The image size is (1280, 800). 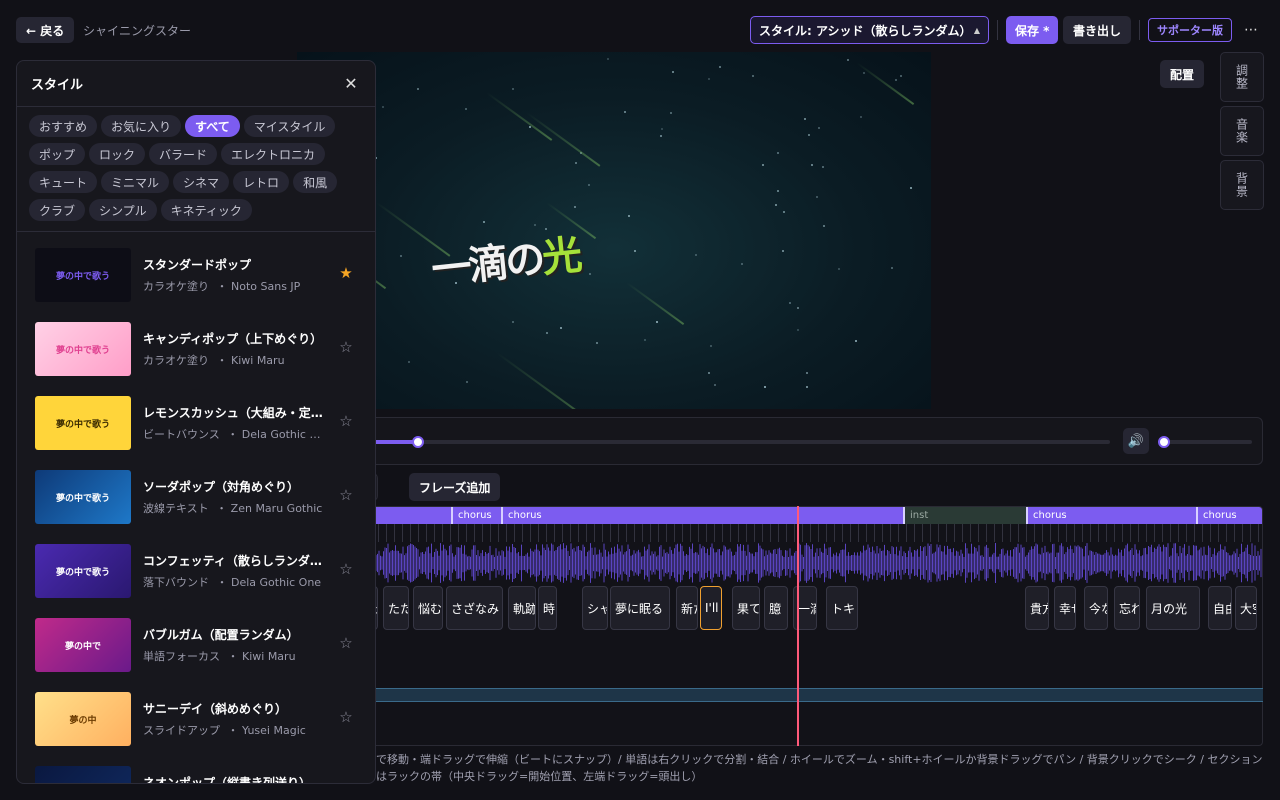 I want to click on style-effect: 波線テキスト, so click(x=176, y=508).